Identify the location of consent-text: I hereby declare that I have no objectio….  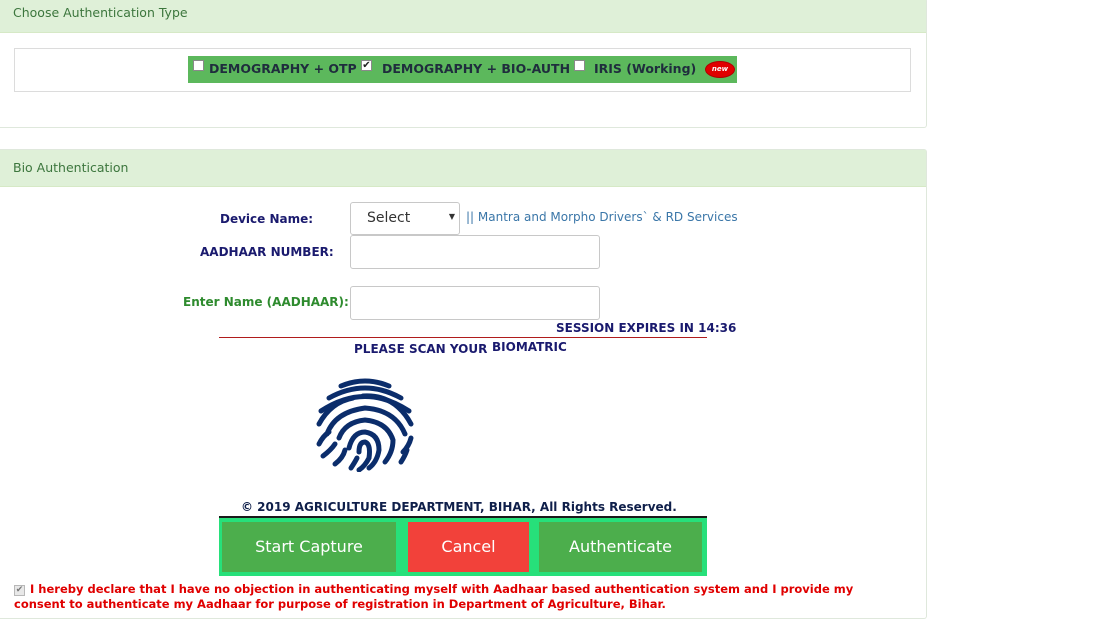
(434, 596).